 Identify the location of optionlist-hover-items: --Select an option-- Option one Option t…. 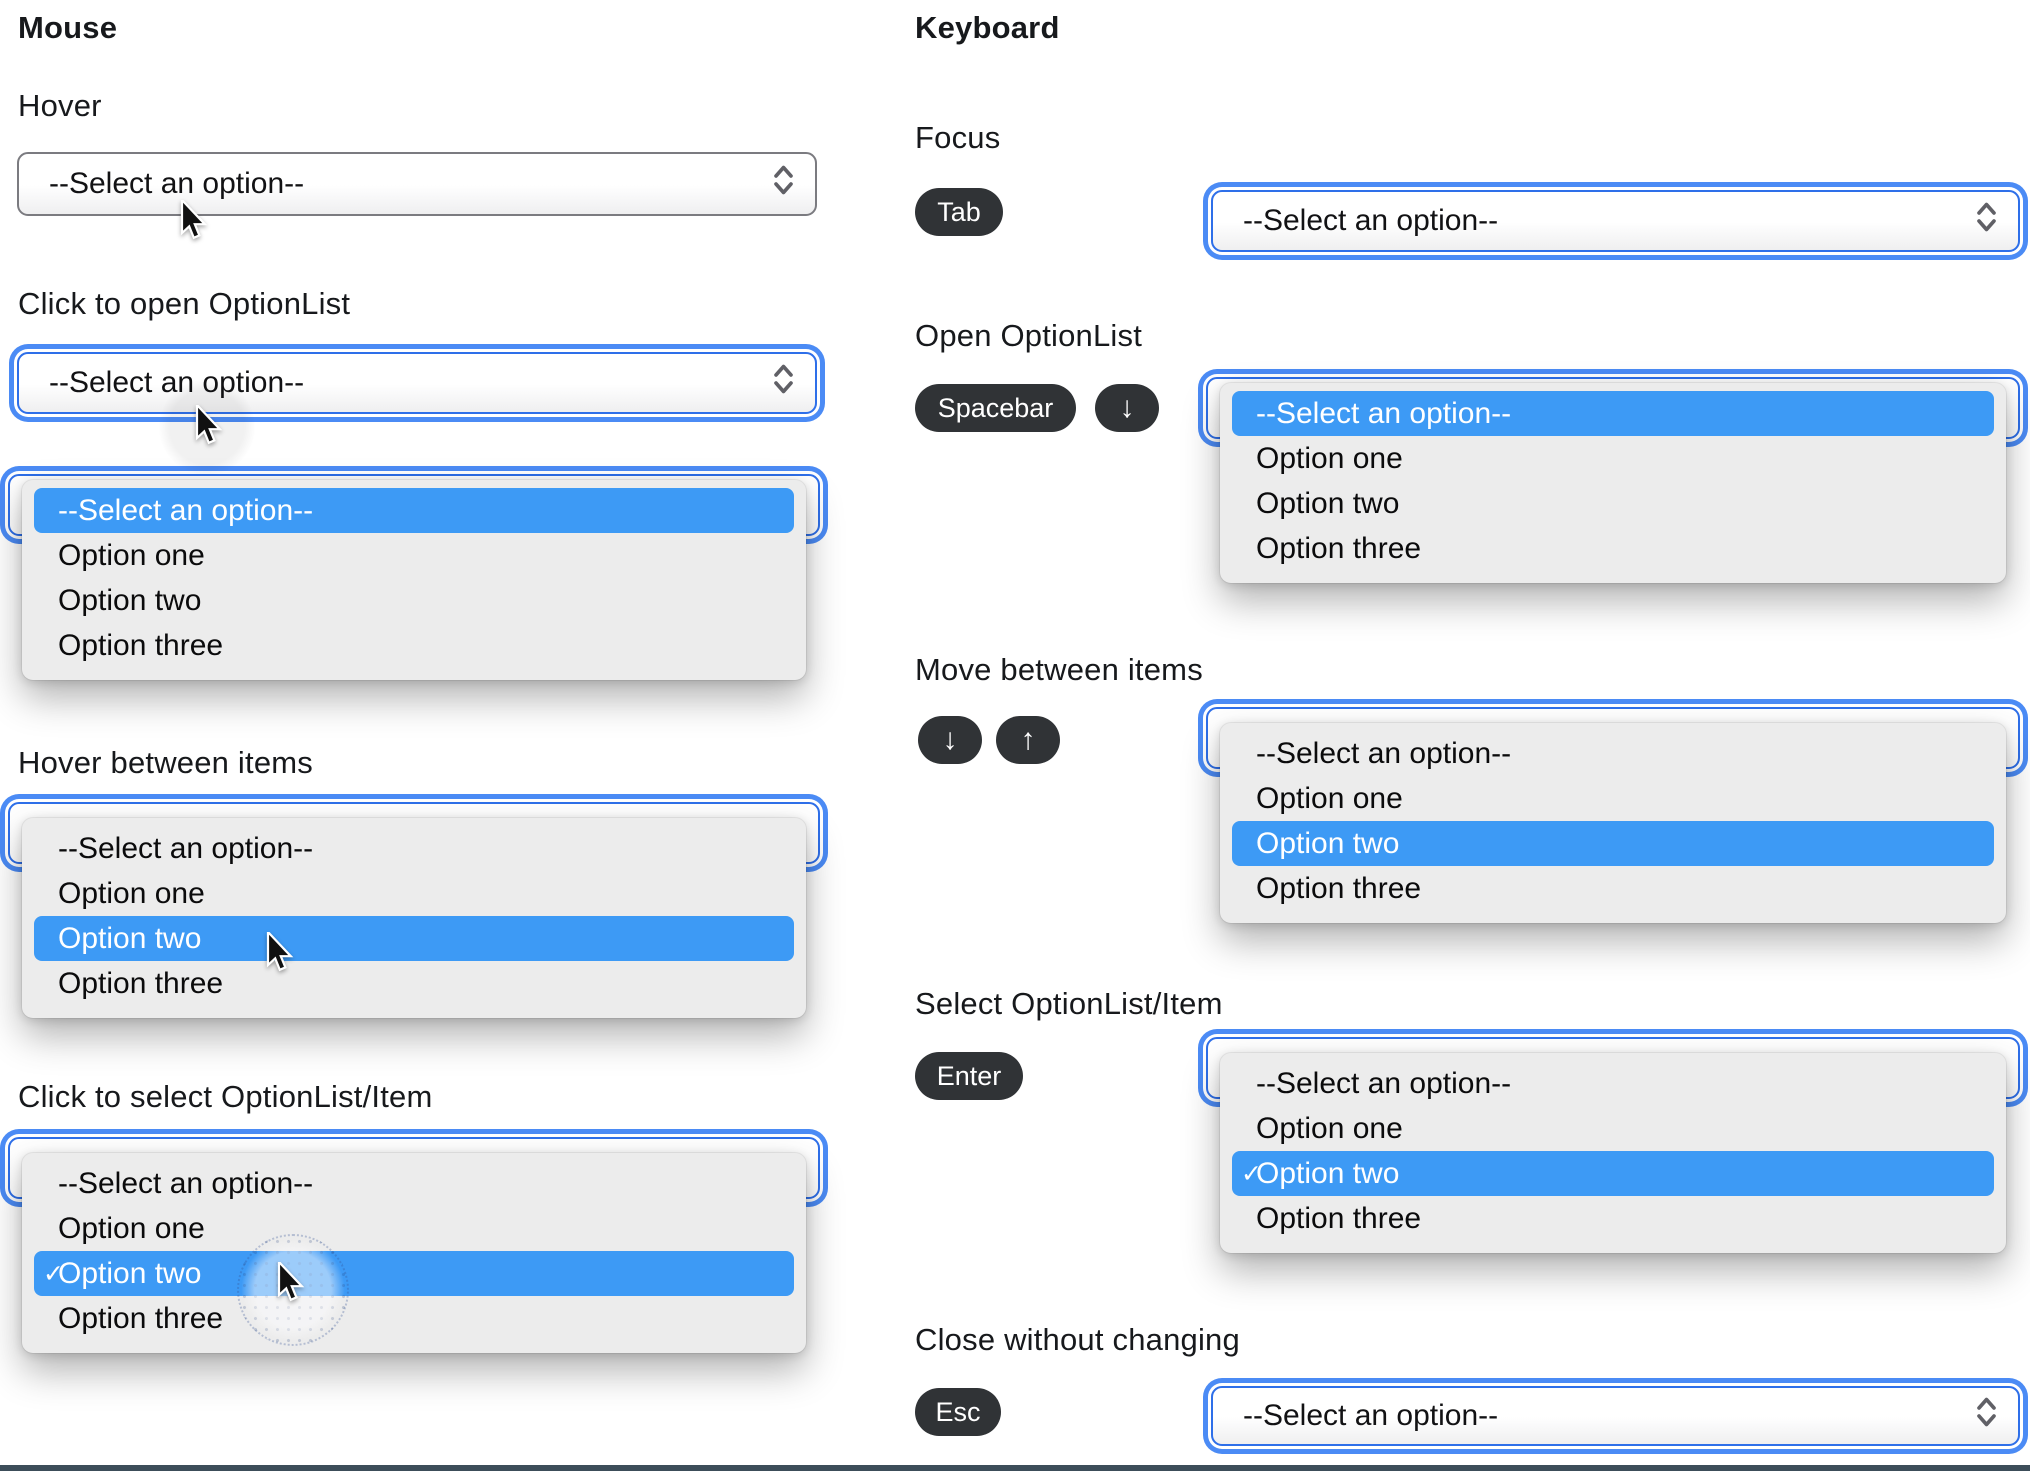
(414, 910).